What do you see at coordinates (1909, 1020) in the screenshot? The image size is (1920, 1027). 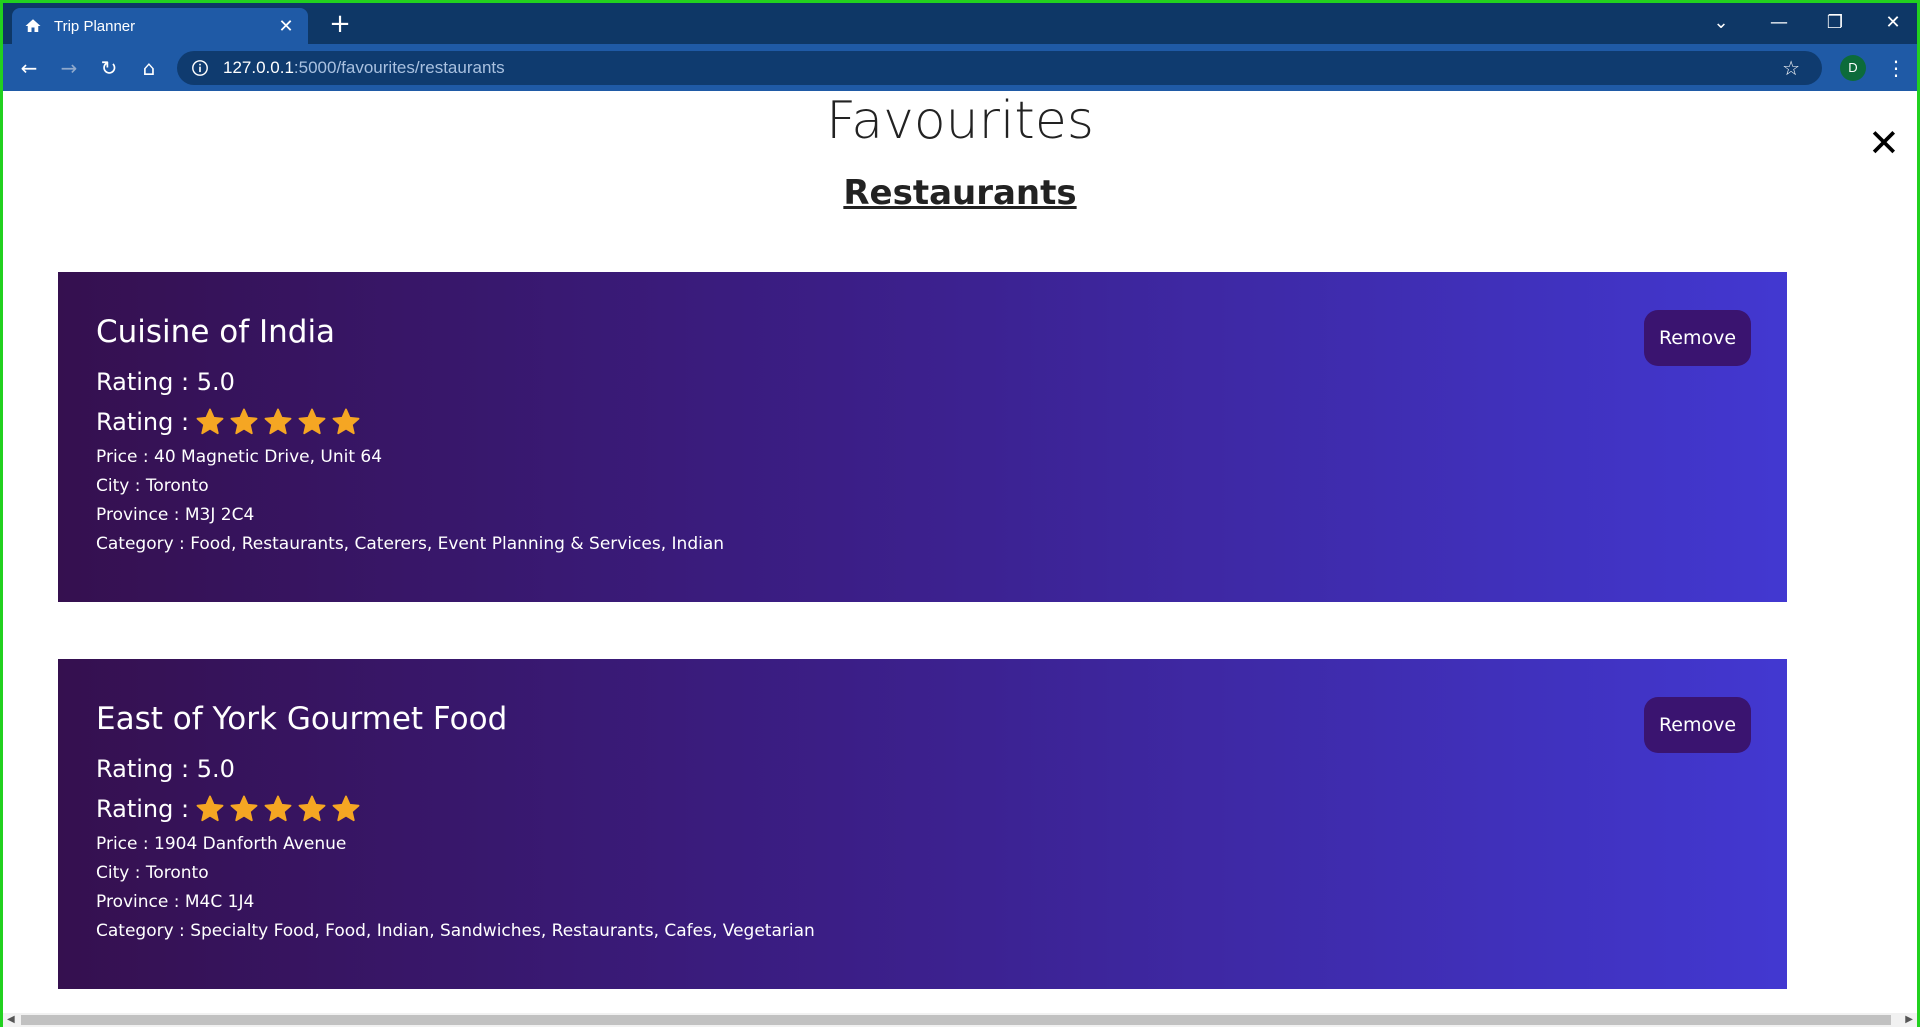 I see `scroll-right-icon: ▶` at bounding box center [1909, 1020].